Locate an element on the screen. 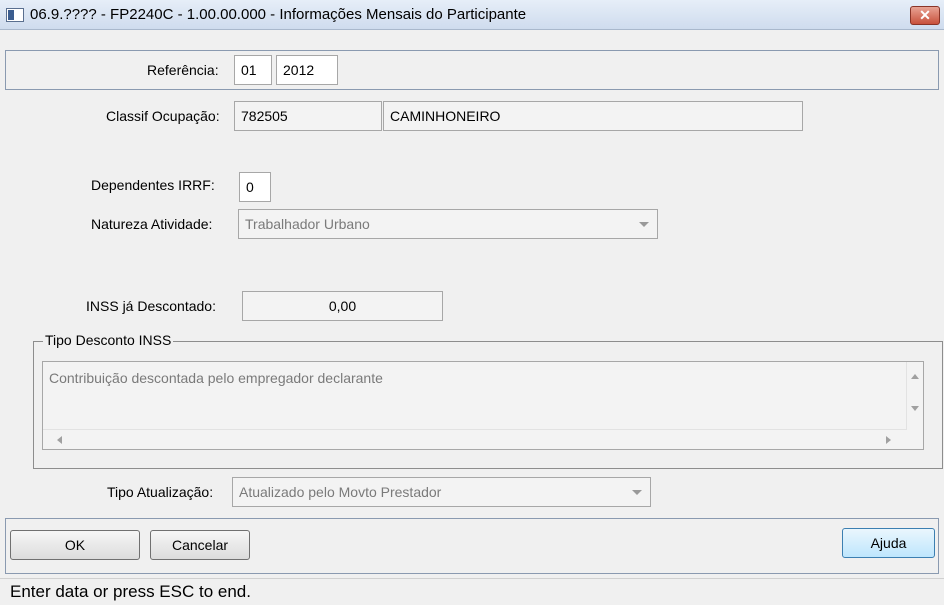 The width and height of the screenshot is (944, 605). scroll-down-icon is located at coordinates (915, 408).